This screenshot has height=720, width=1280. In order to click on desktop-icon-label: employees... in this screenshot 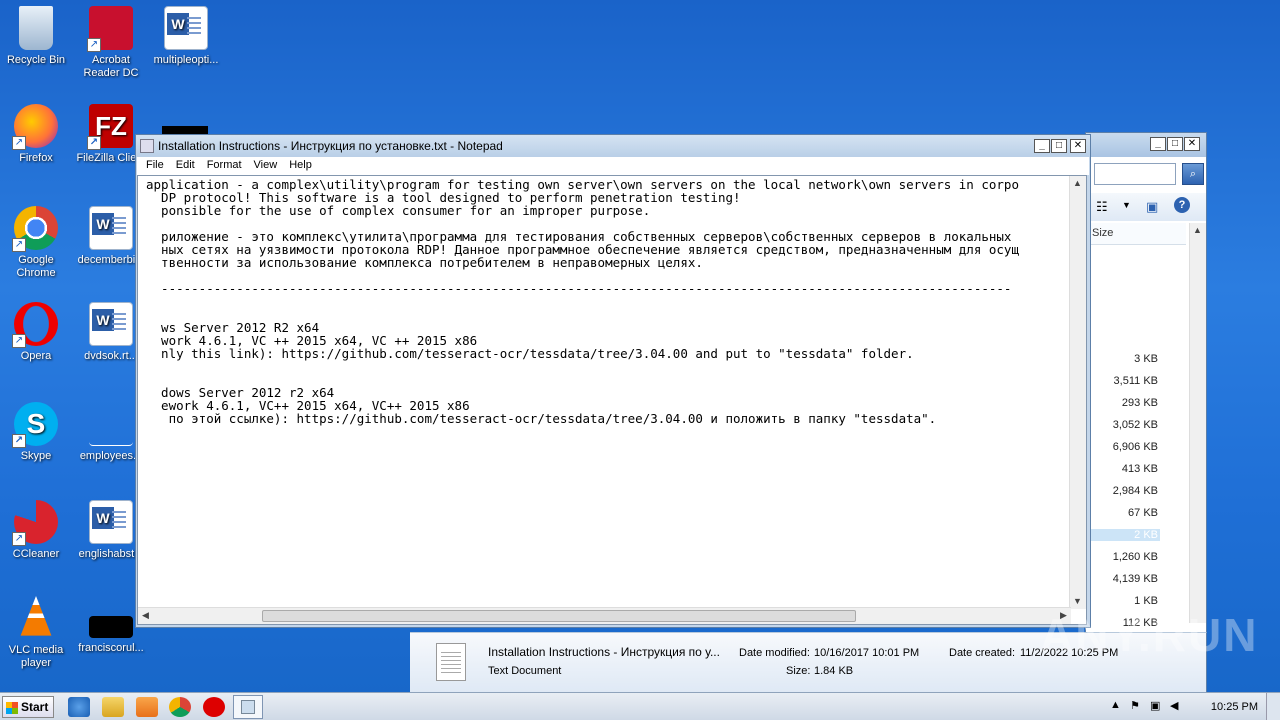, I will do `click(111, 456)`.